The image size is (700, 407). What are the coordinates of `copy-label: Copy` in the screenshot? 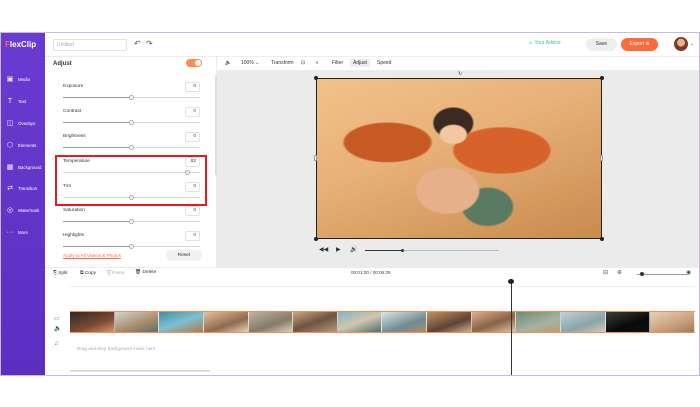 It's located at (90, 273).